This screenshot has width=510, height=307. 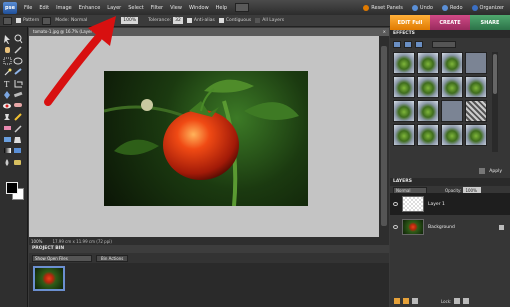 I want to click on apply-button: Apply, so click(x=495, y=171).